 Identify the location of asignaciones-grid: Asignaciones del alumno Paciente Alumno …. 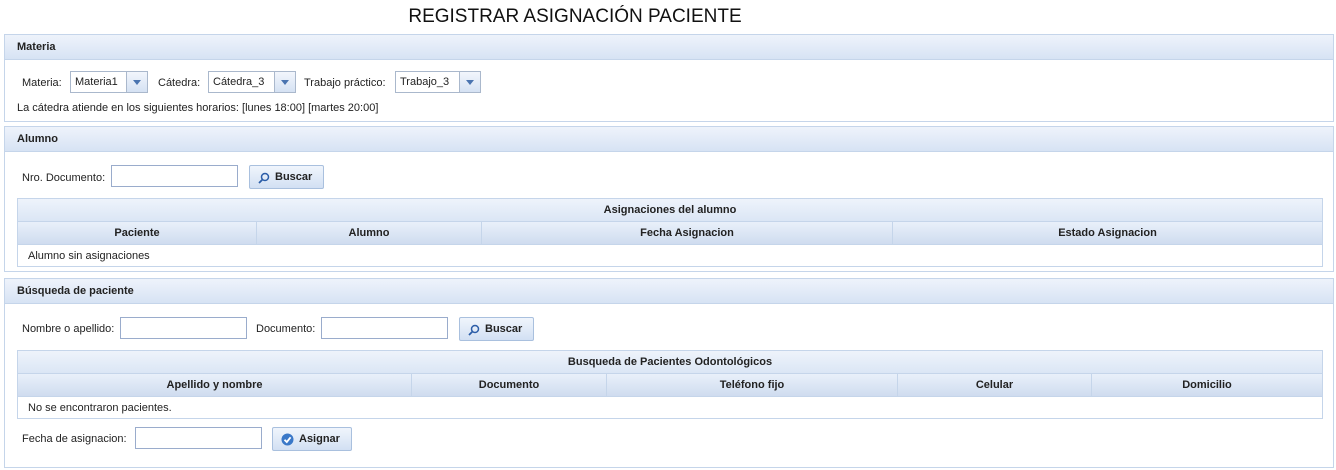
(670, 232).